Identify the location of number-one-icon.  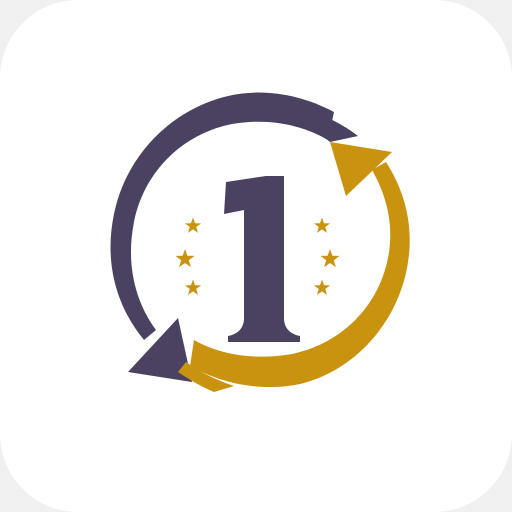
(262, 259).